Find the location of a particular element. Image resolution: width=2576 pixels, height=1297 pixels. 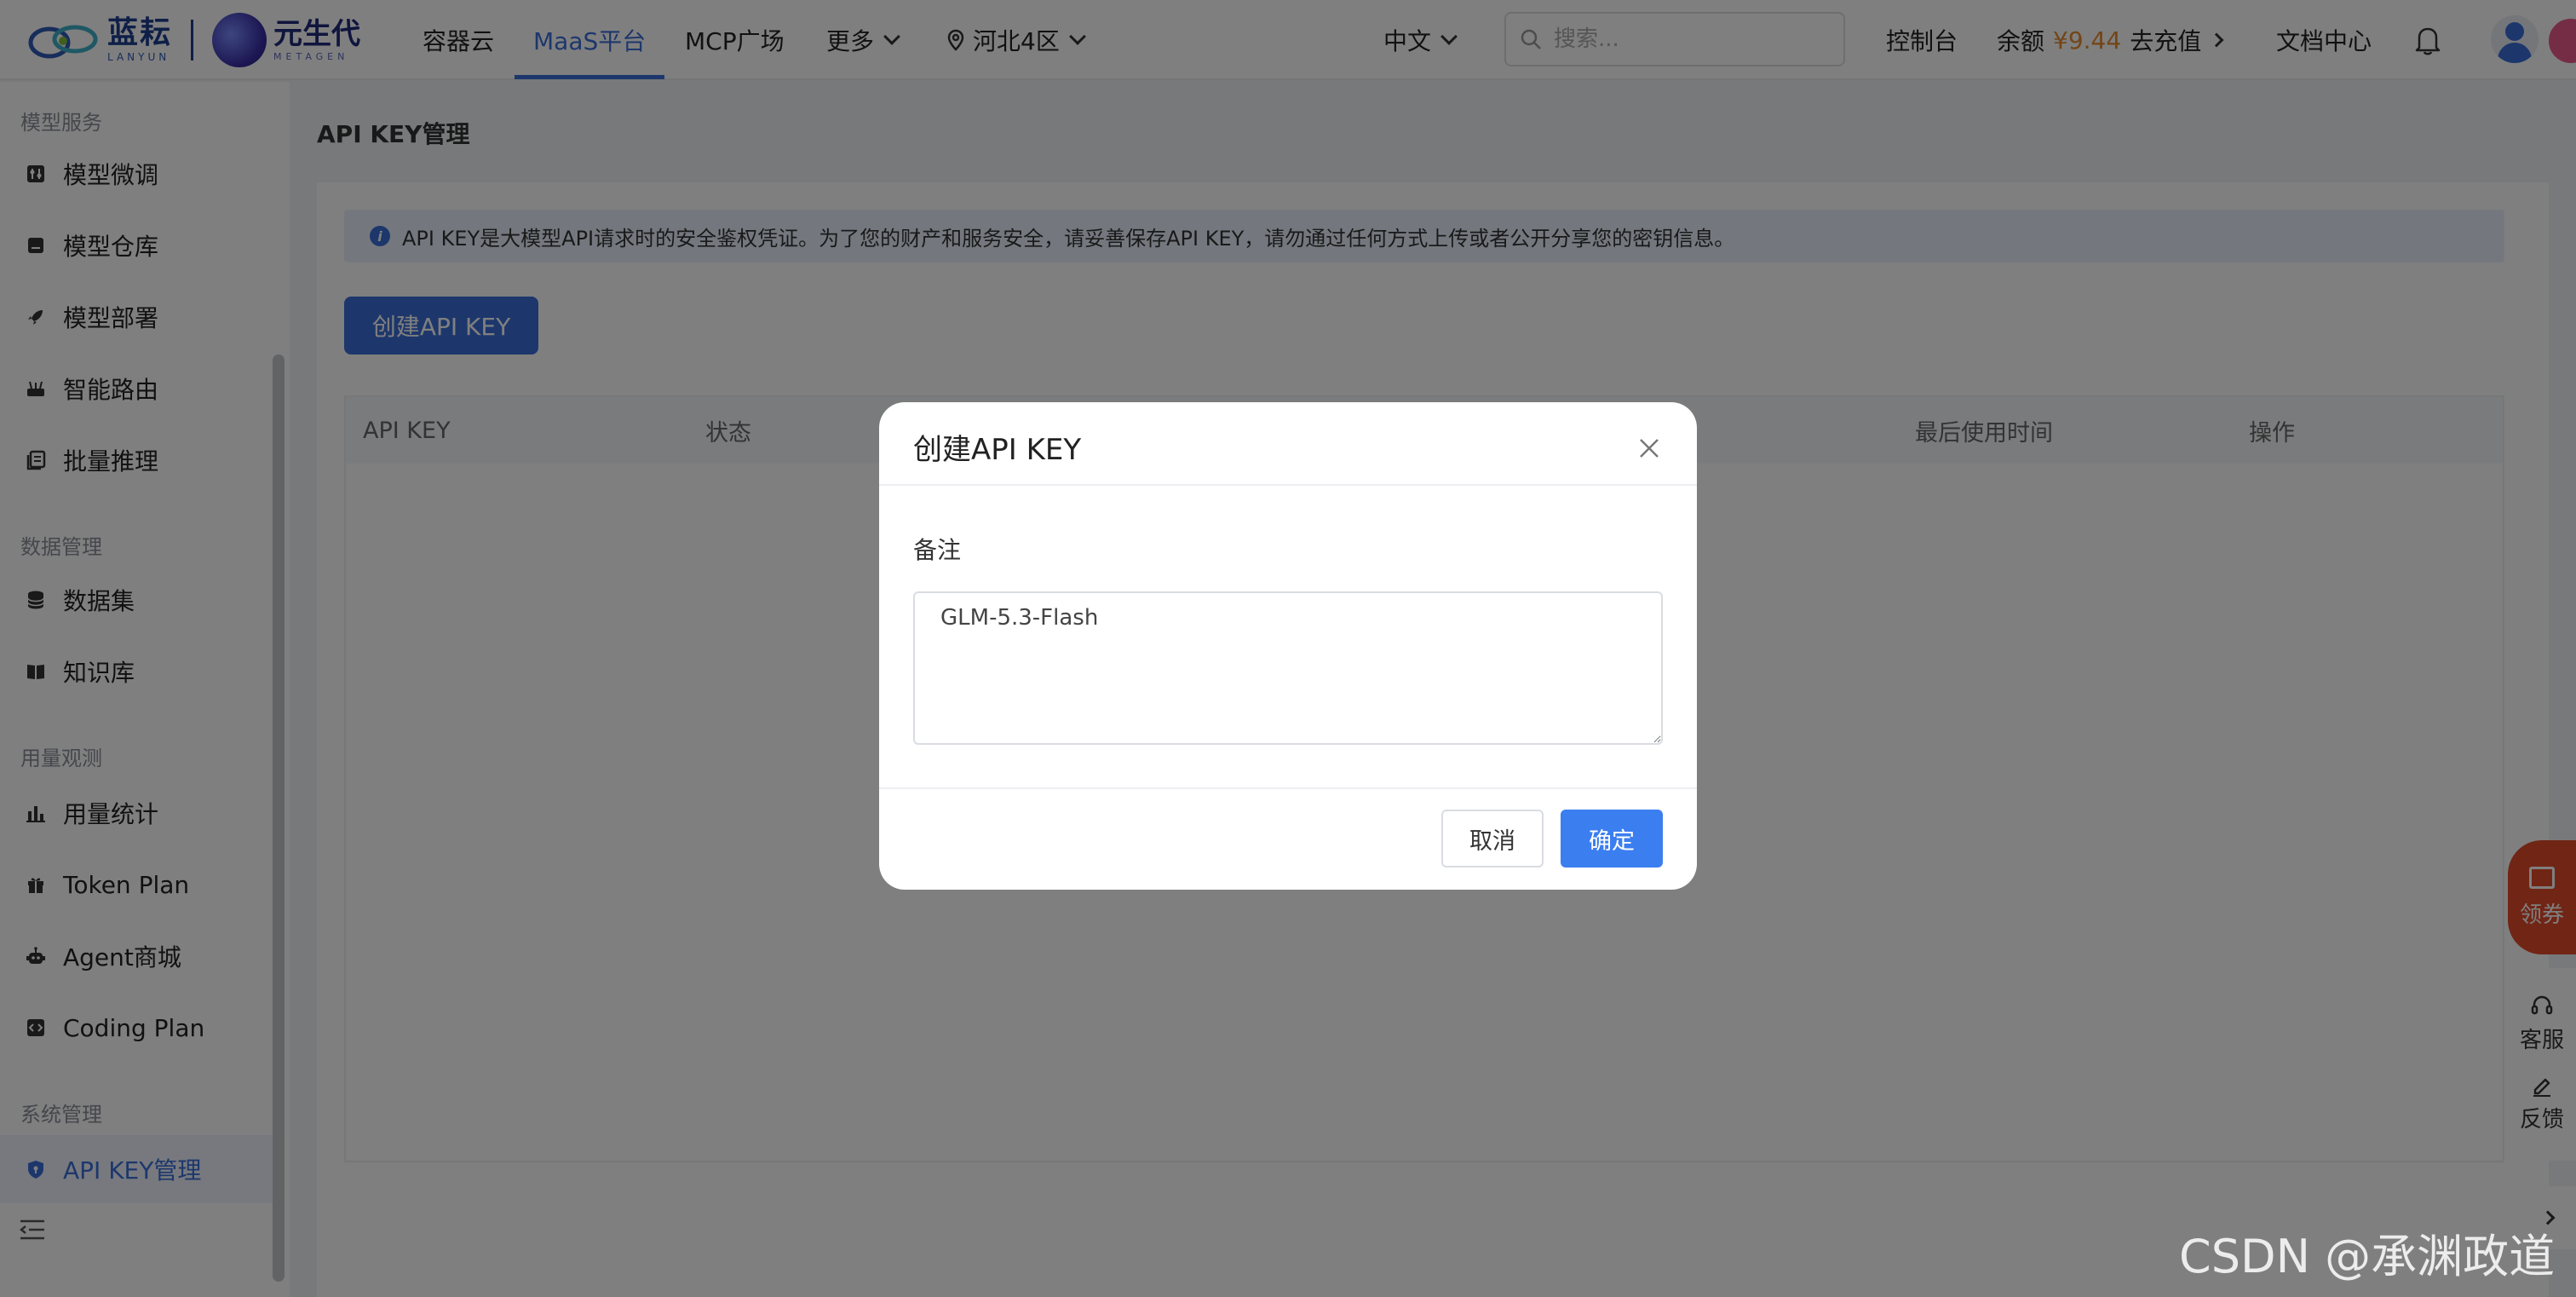

create-api-key-dialog: 创建API KEY 备注 GLM-5.3-Flash 取消 确定 is located at coordinates (1288, 646).